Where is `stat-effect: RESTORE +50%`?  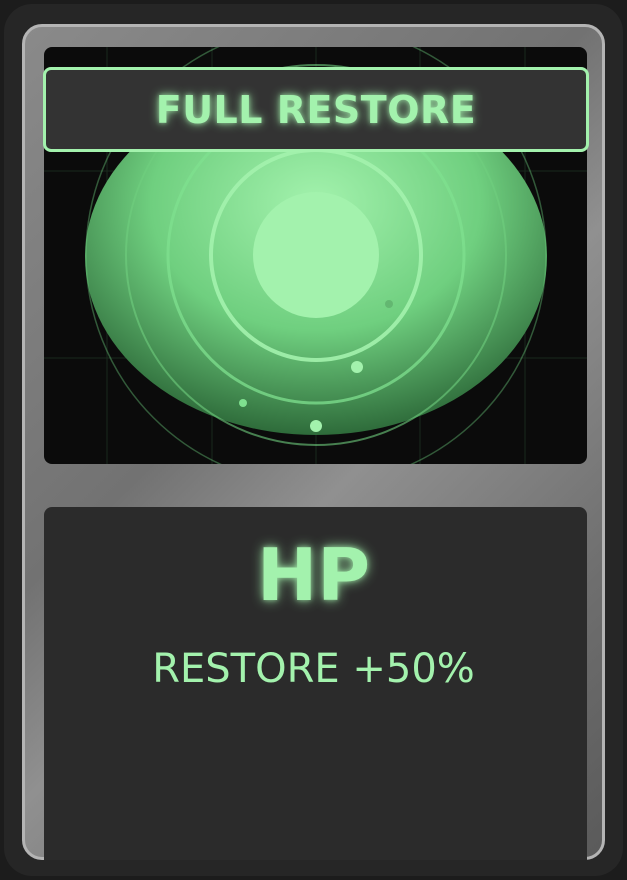
stat-effect: RESTORE +50% is located at coordinates (313, 669).